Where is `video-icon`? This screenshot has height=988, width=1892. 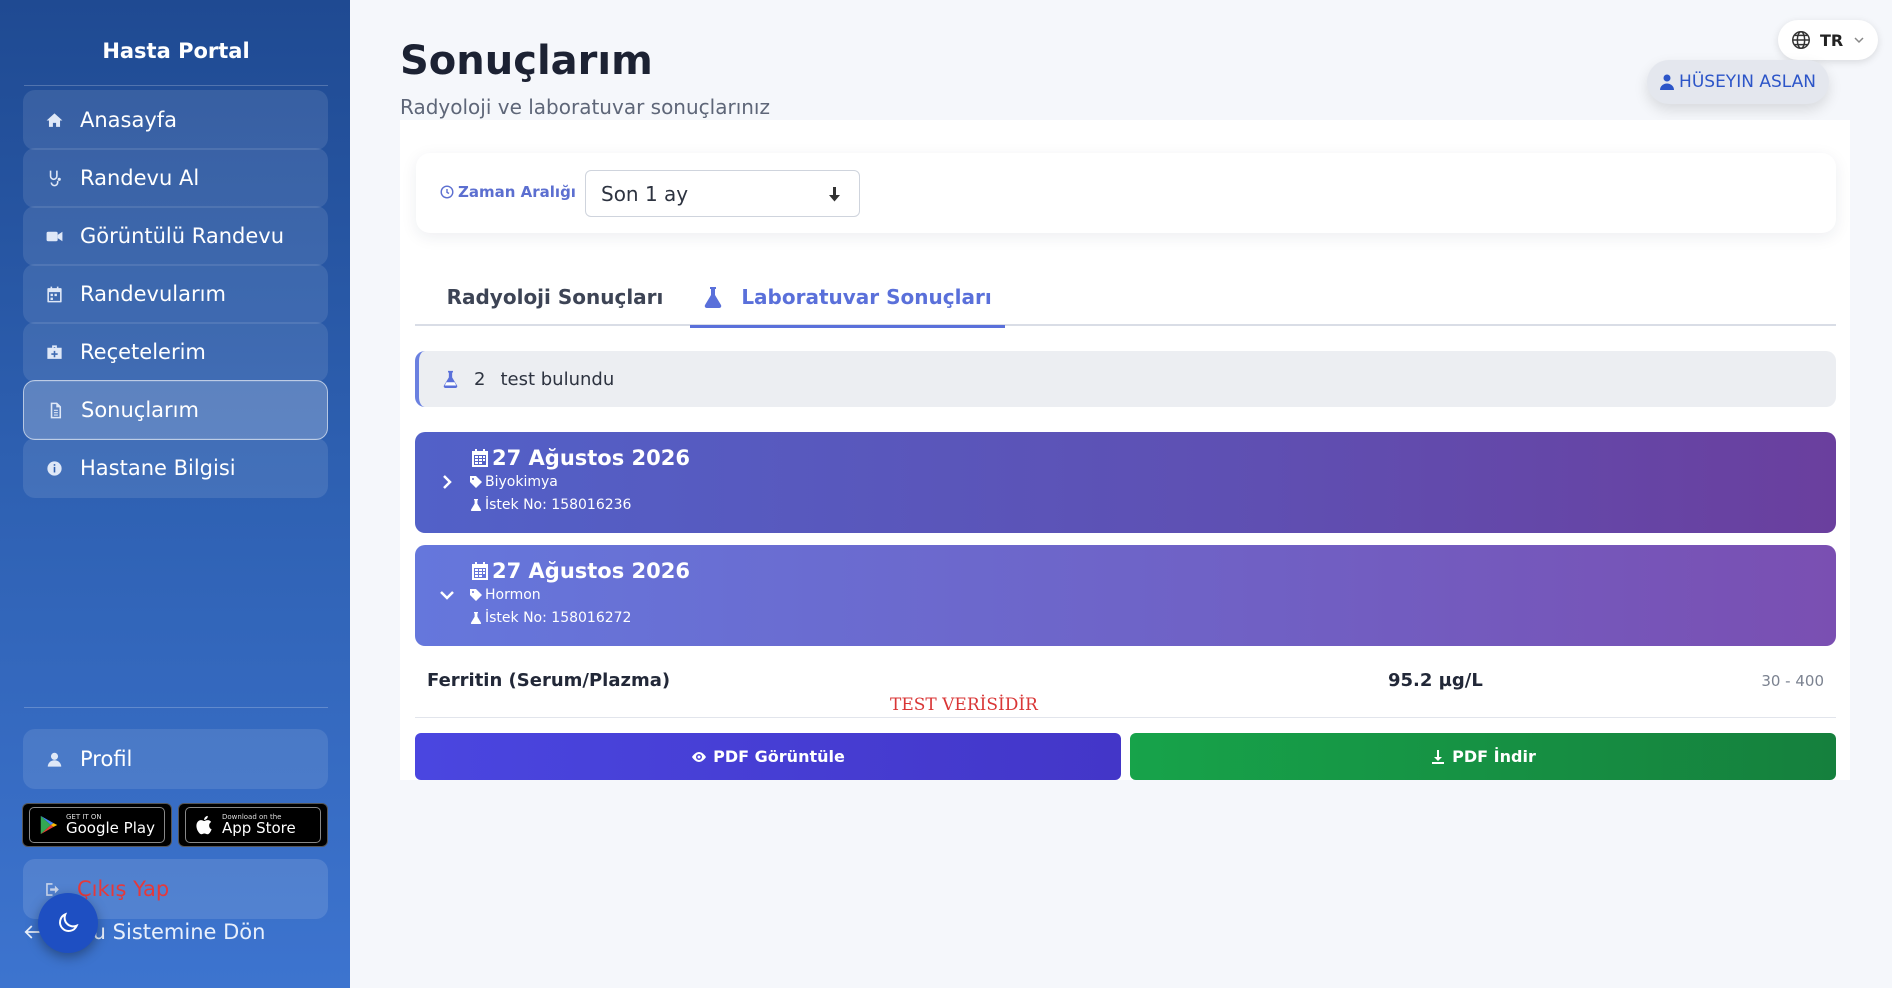
video-icon is located at coordinates (54, 236).